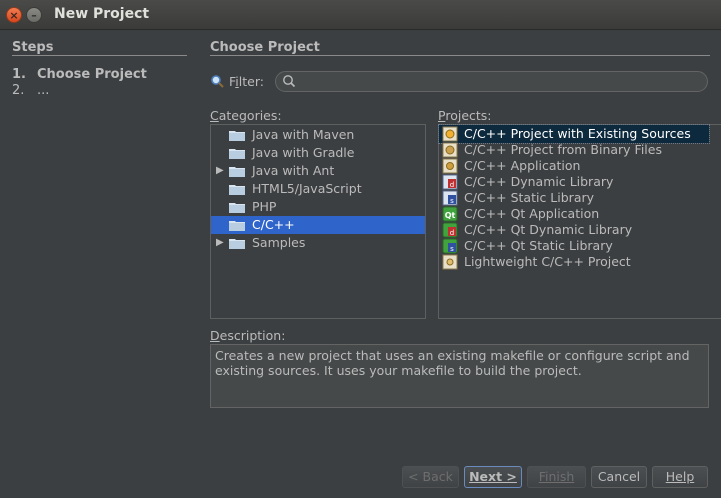  Describe the element at coordinates (279, 242) in the screenshot. I see `category-label: Samples` at that location.